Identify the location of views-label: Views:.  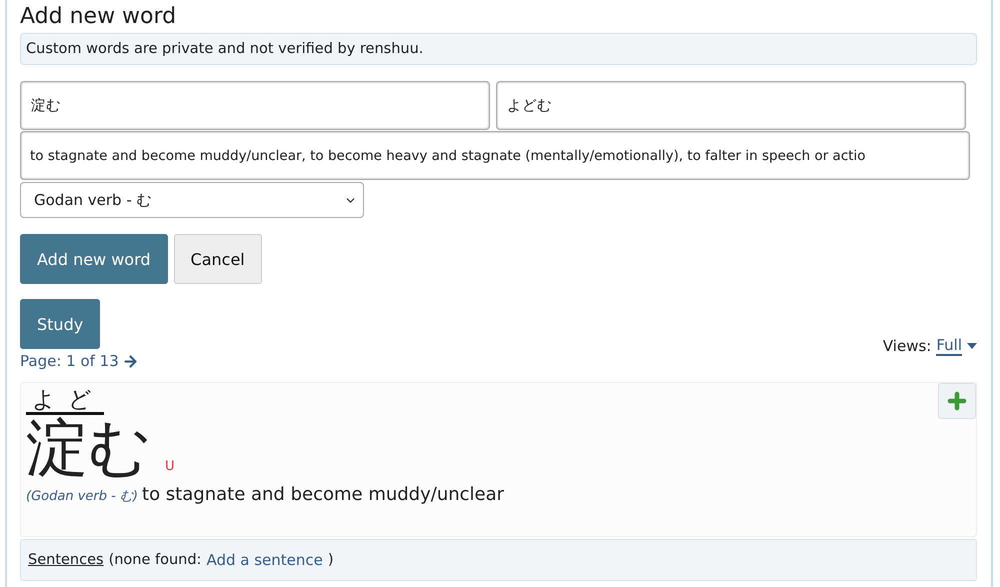
(907, 346).